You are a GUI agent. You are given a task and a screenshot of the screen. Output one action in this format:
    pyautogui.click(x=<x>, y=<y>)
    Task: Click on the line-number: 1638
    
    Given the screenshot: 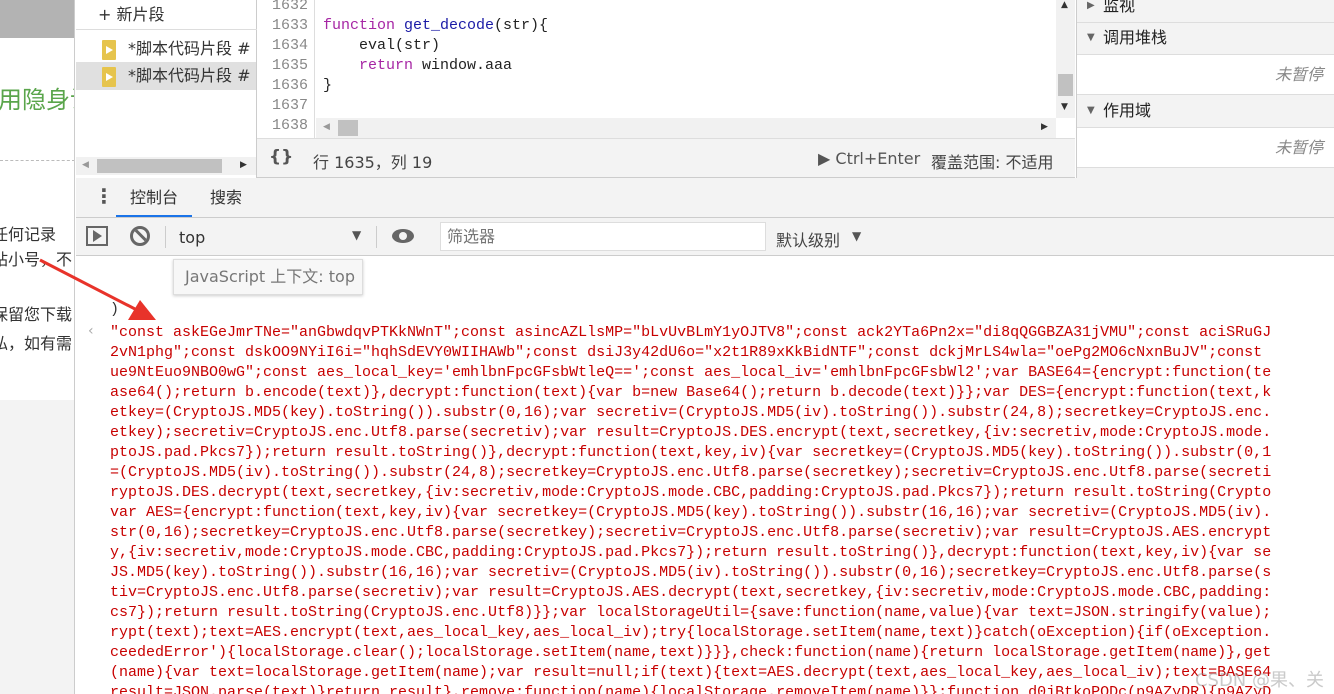 What is the action you would take?
    pyautogui.click(x=289, y=125)
    